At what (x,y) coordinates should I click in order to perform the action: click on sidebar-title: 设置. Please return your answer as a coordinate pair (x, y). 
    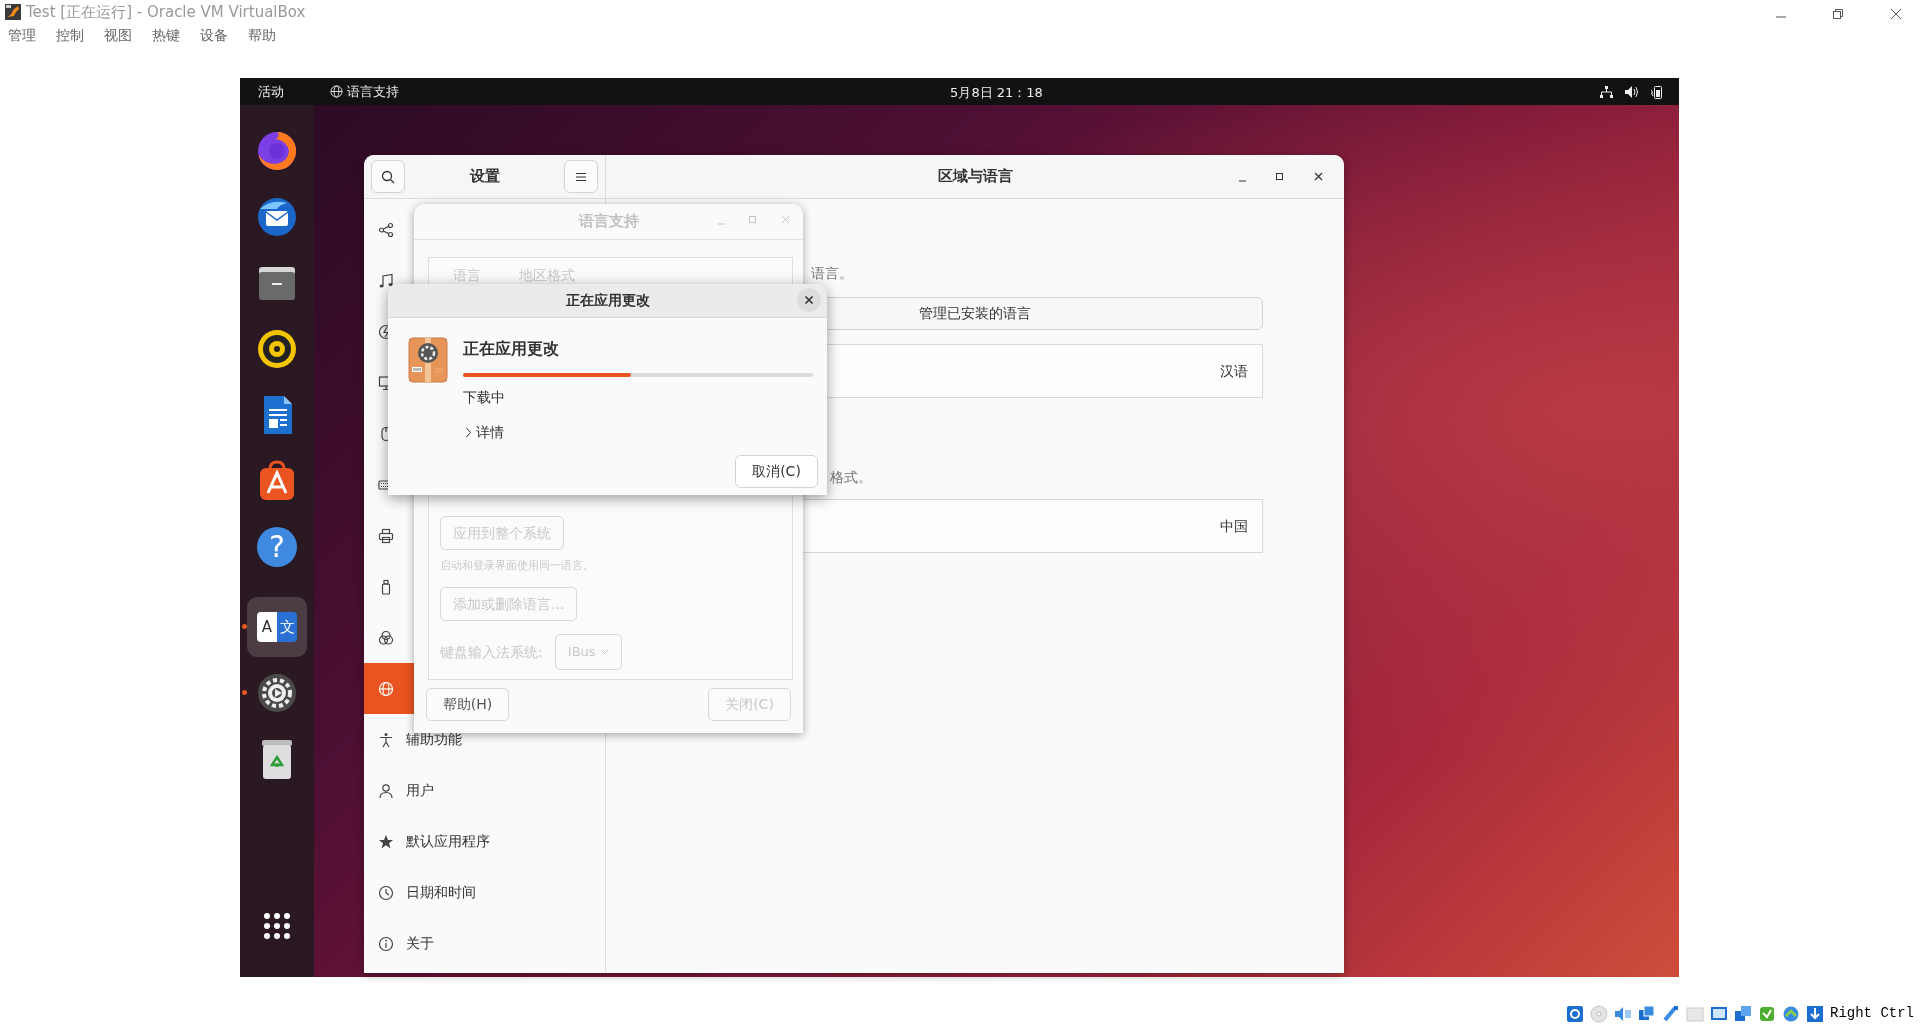
    Looking at the image, I should click on (484, 177).